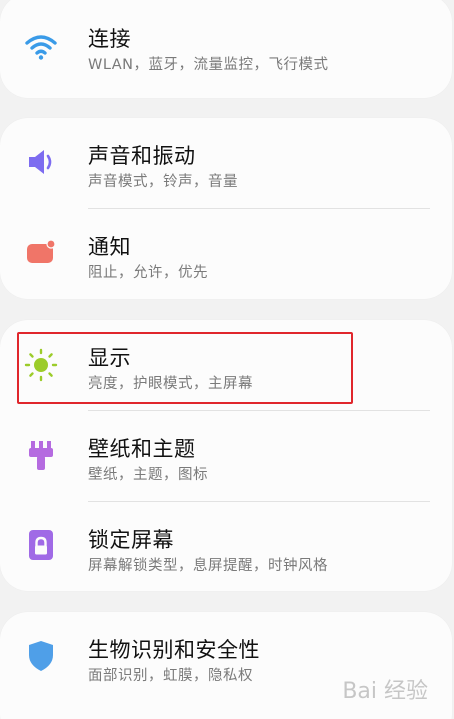  Describe the element at coordinates (163, 182) in the screenshot. I see `settings-item-subtitle: 声音模式，铃声，音量` at that location.